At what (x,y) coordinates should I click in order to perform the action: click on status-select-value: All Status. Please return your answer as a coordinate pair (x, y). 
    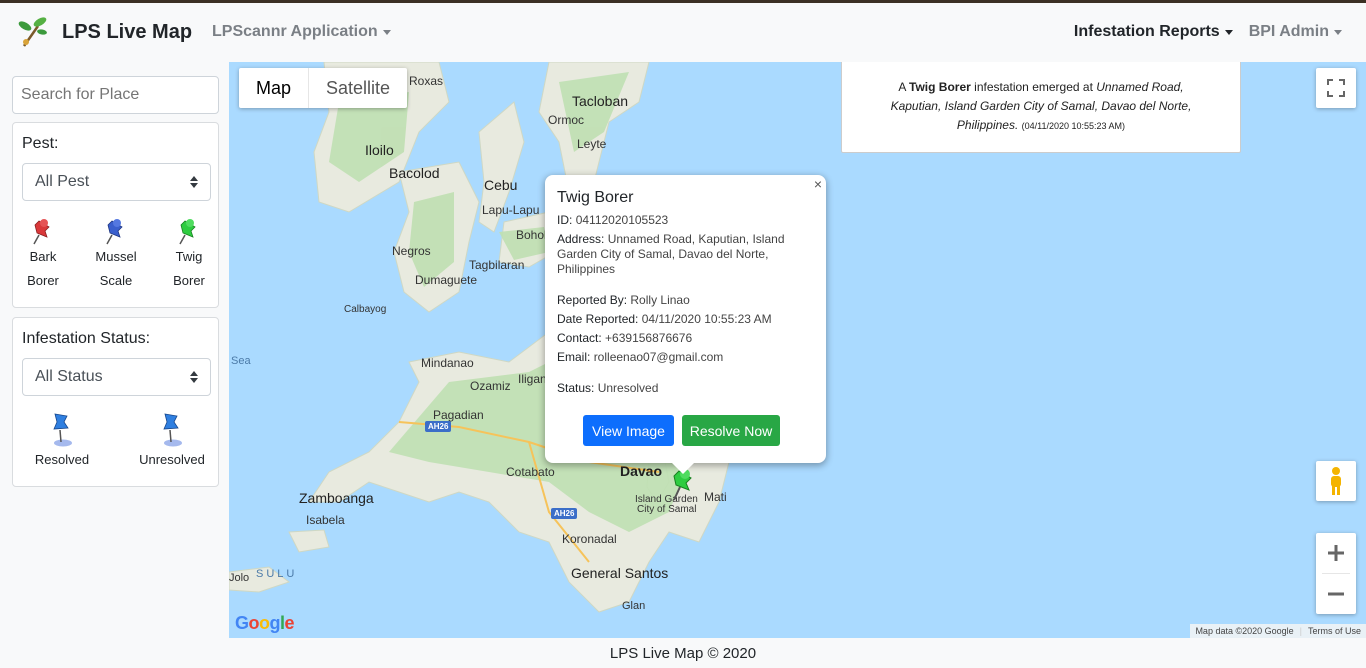
    Looking at the image, I should click on (69, 376).